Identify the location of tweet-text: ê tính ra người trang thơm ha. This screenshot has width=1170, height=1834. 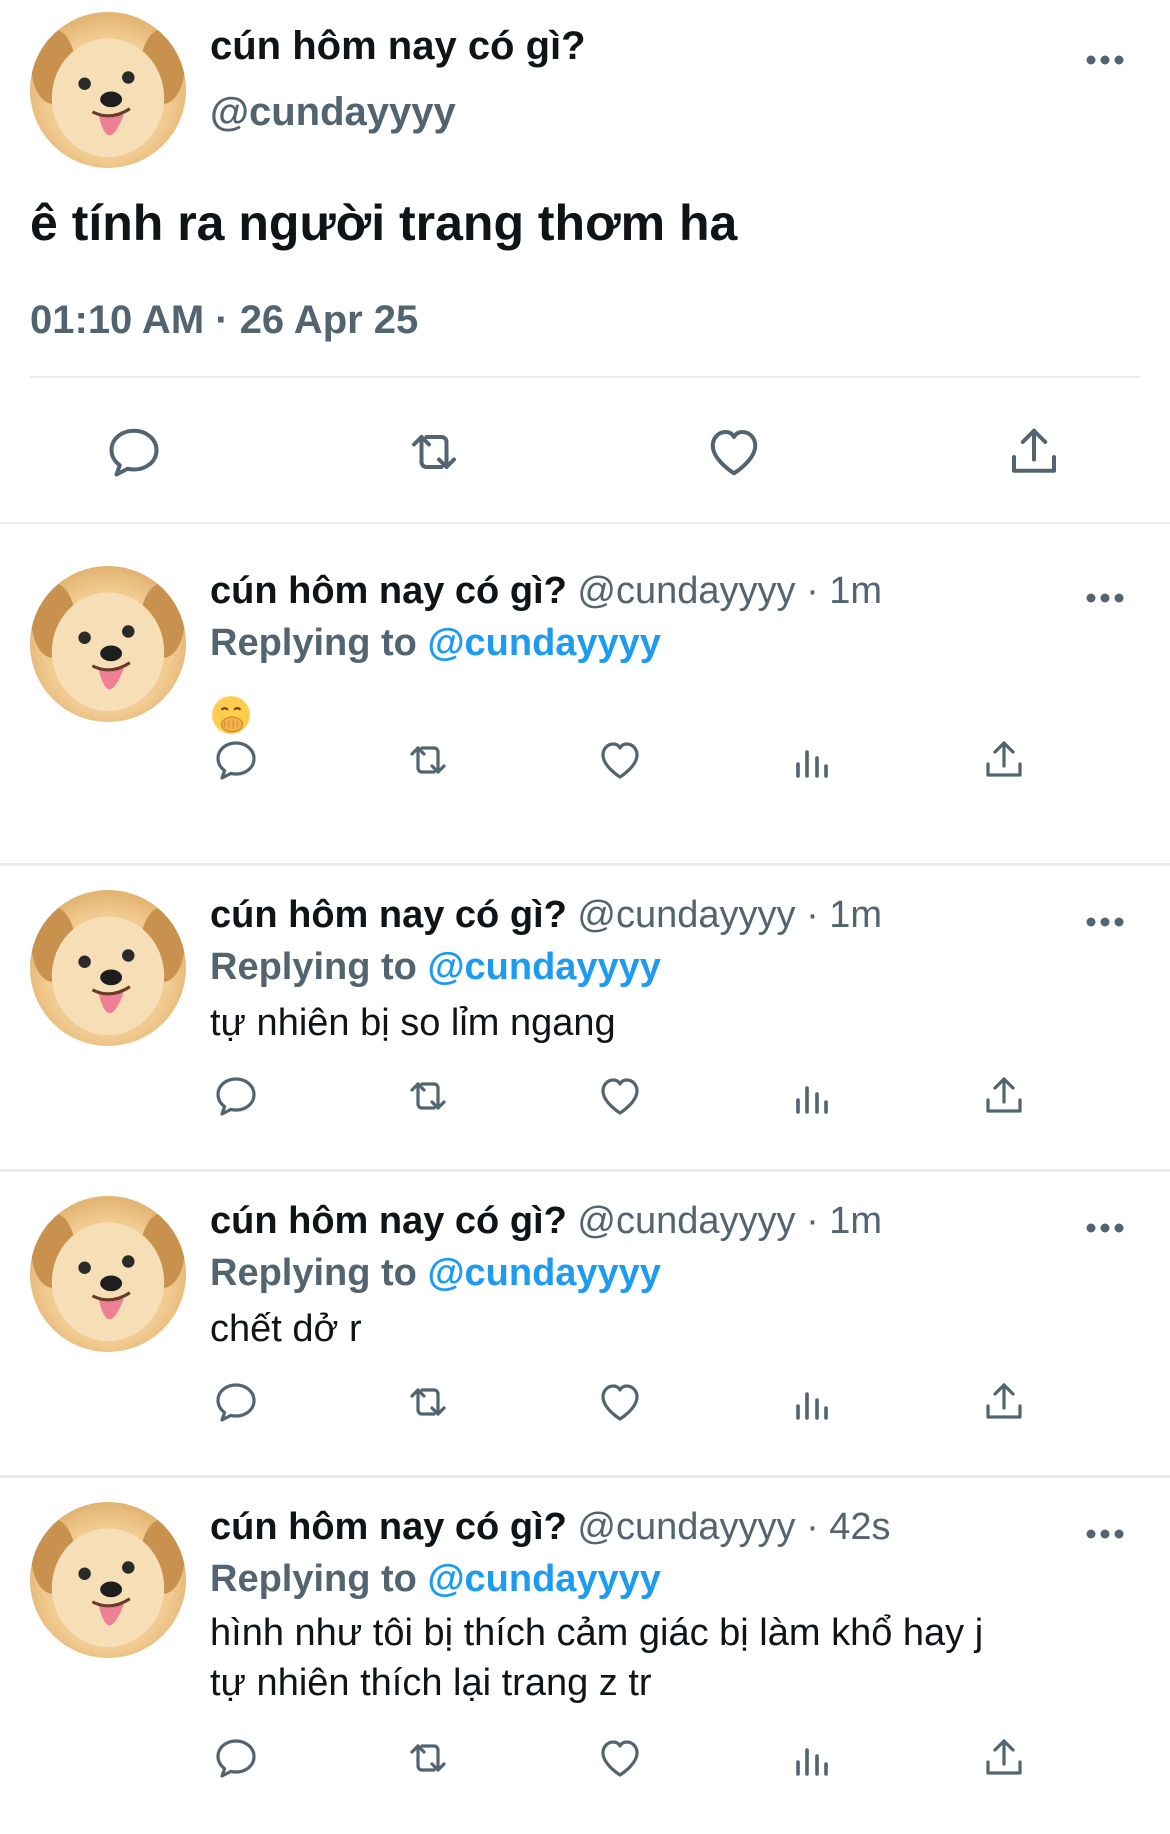
(384, 223).